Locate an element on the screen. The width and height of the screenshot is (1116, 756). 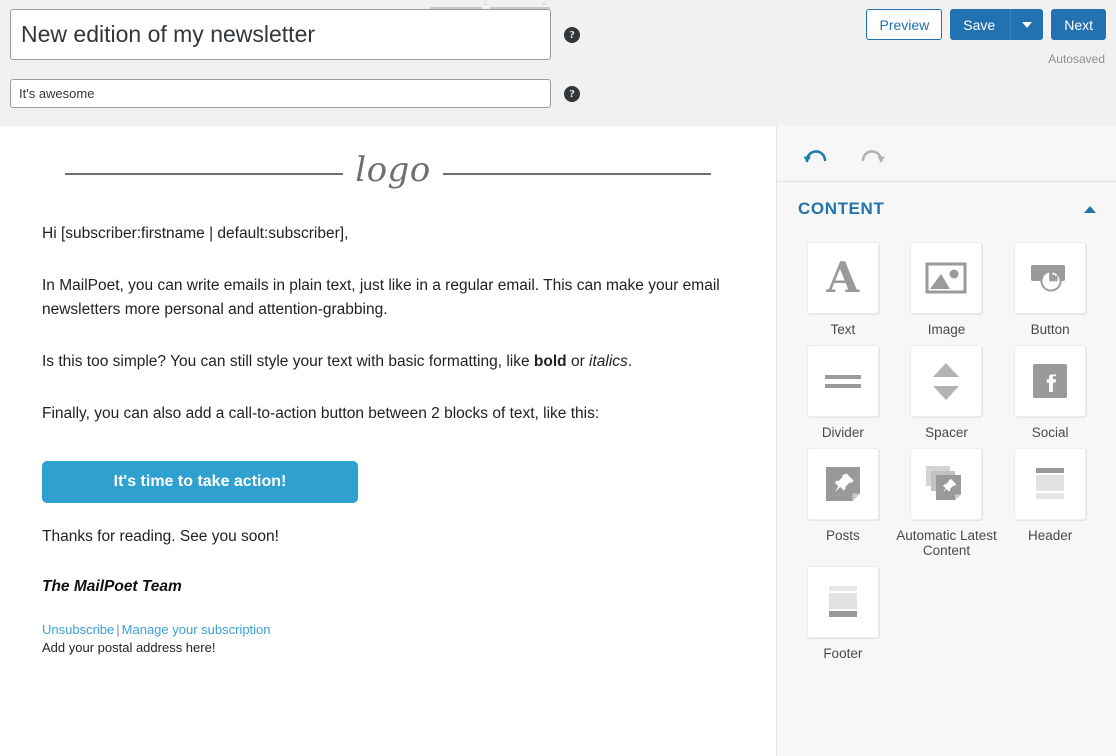
widget-text: A Text is located at coordinates (843, 286).